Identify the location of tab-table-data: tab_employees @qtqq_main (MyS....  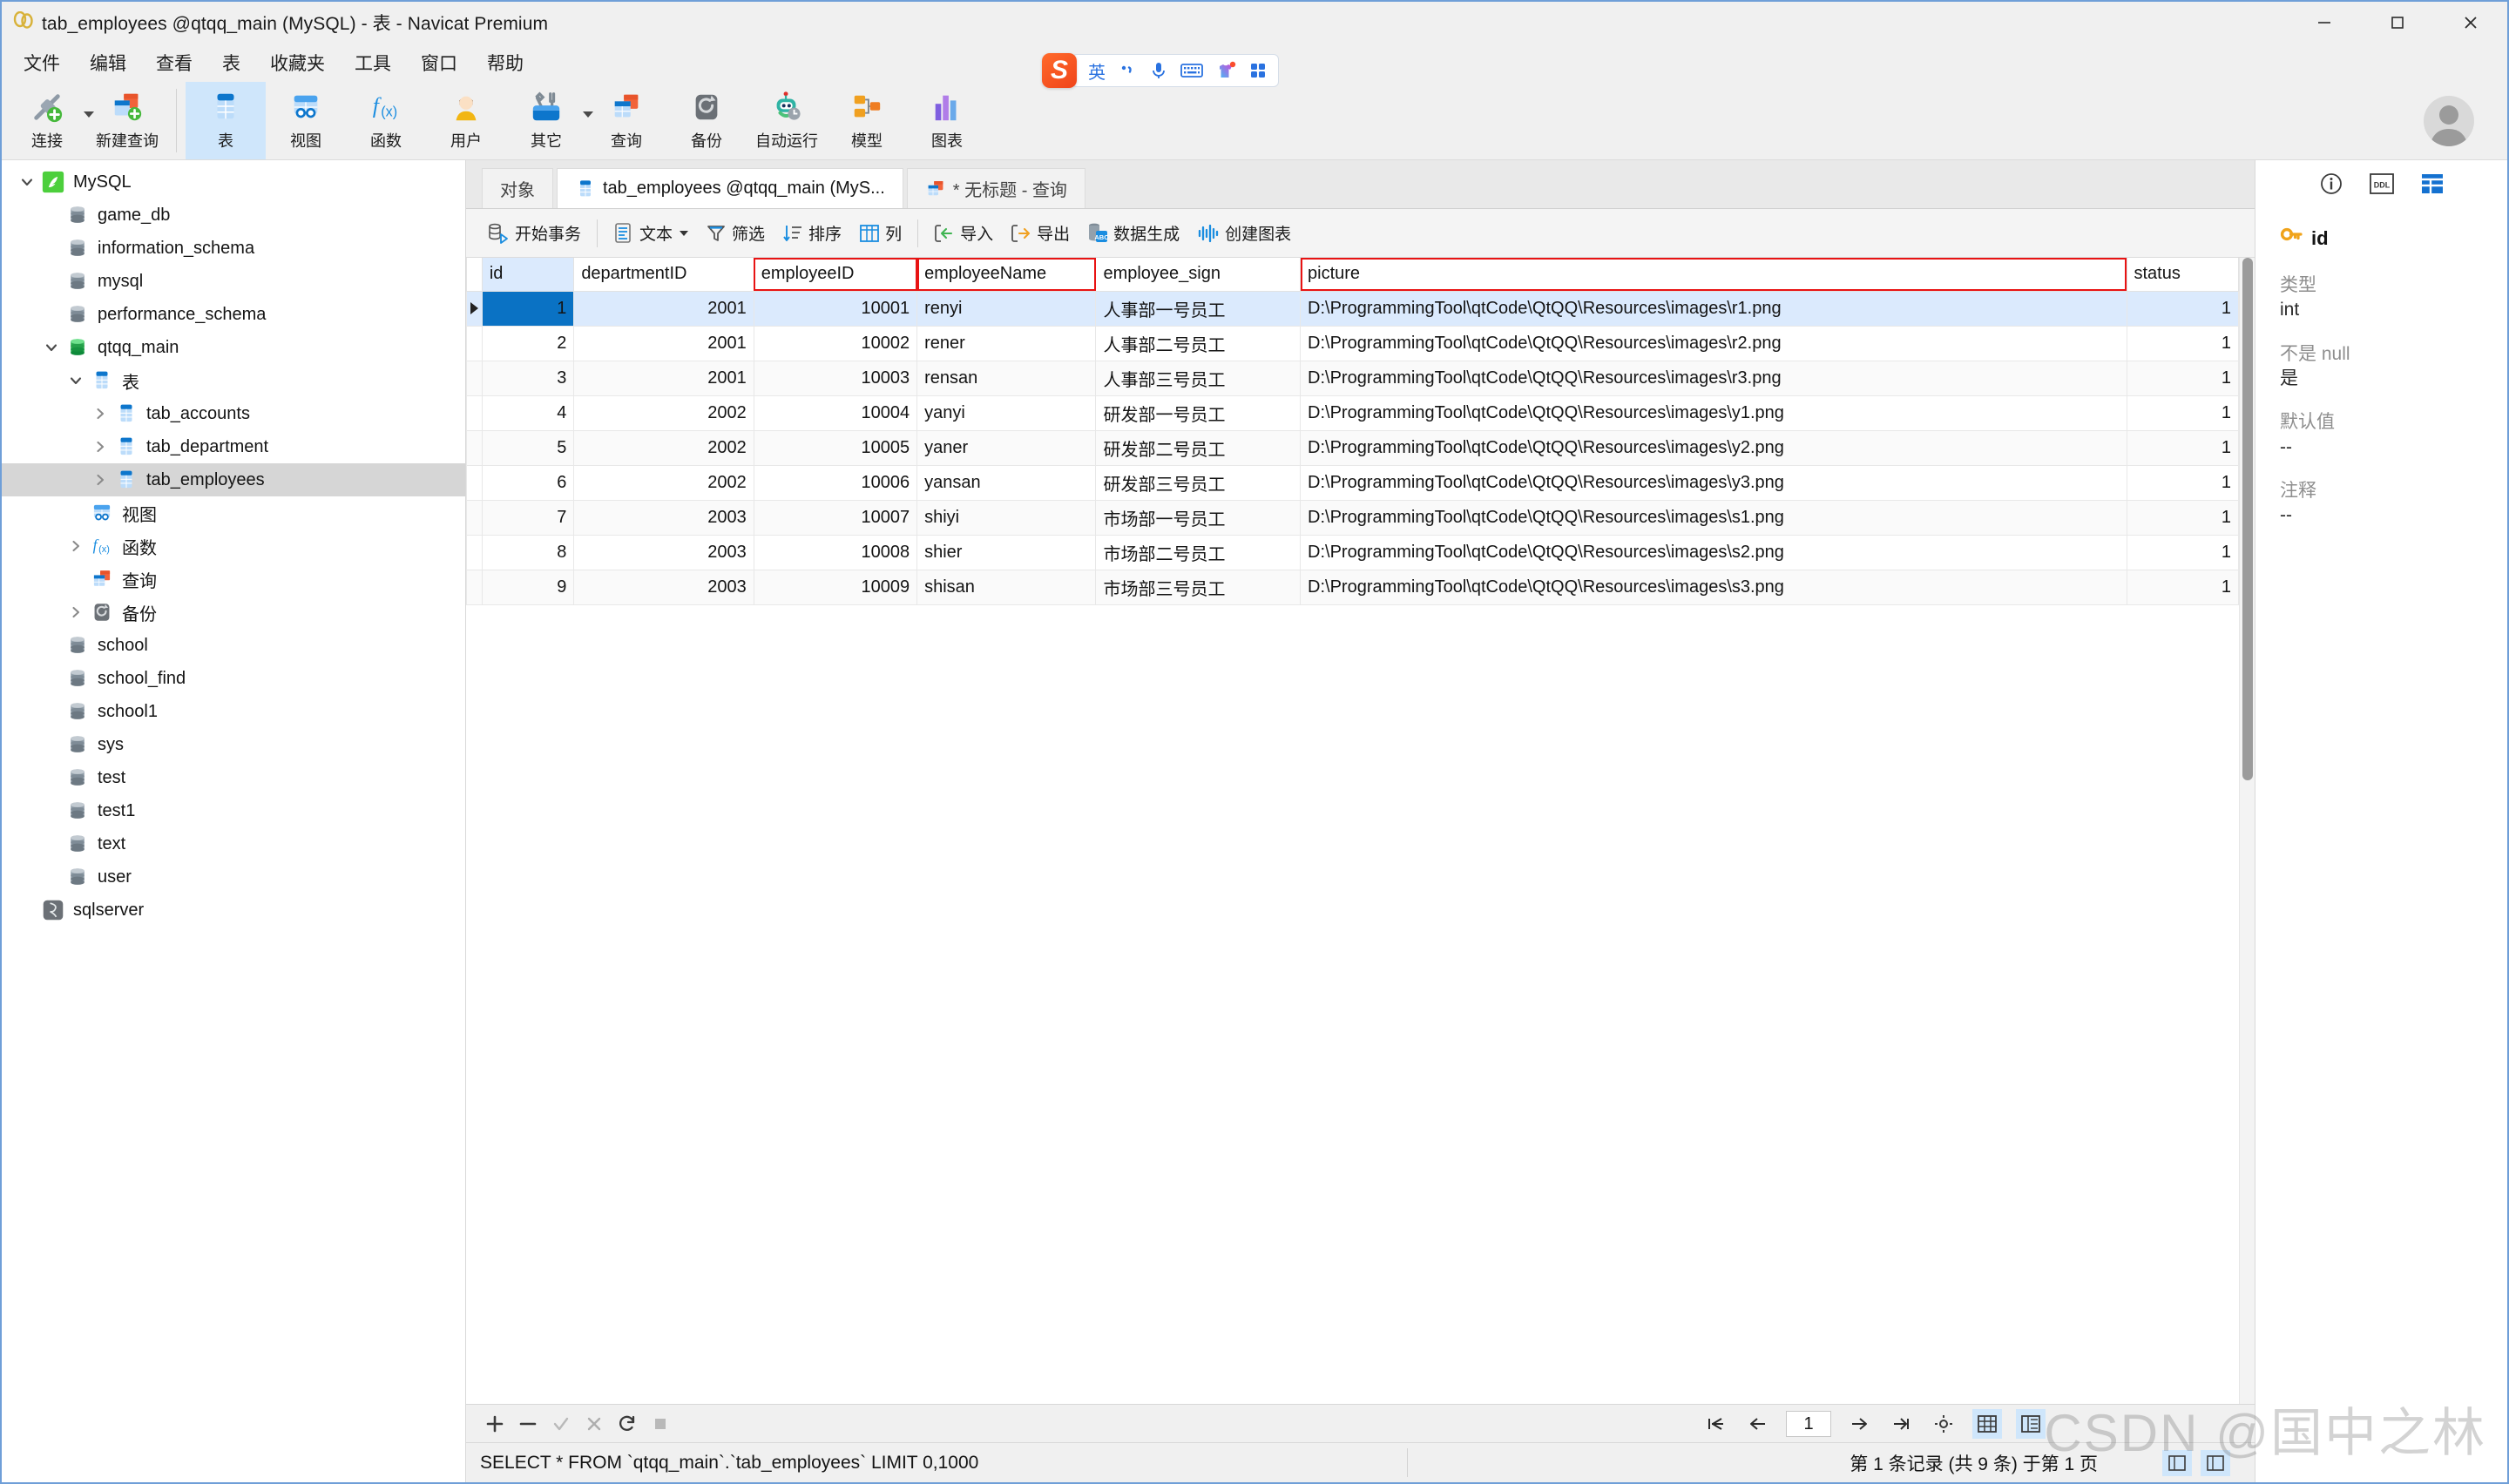
(730, 188).